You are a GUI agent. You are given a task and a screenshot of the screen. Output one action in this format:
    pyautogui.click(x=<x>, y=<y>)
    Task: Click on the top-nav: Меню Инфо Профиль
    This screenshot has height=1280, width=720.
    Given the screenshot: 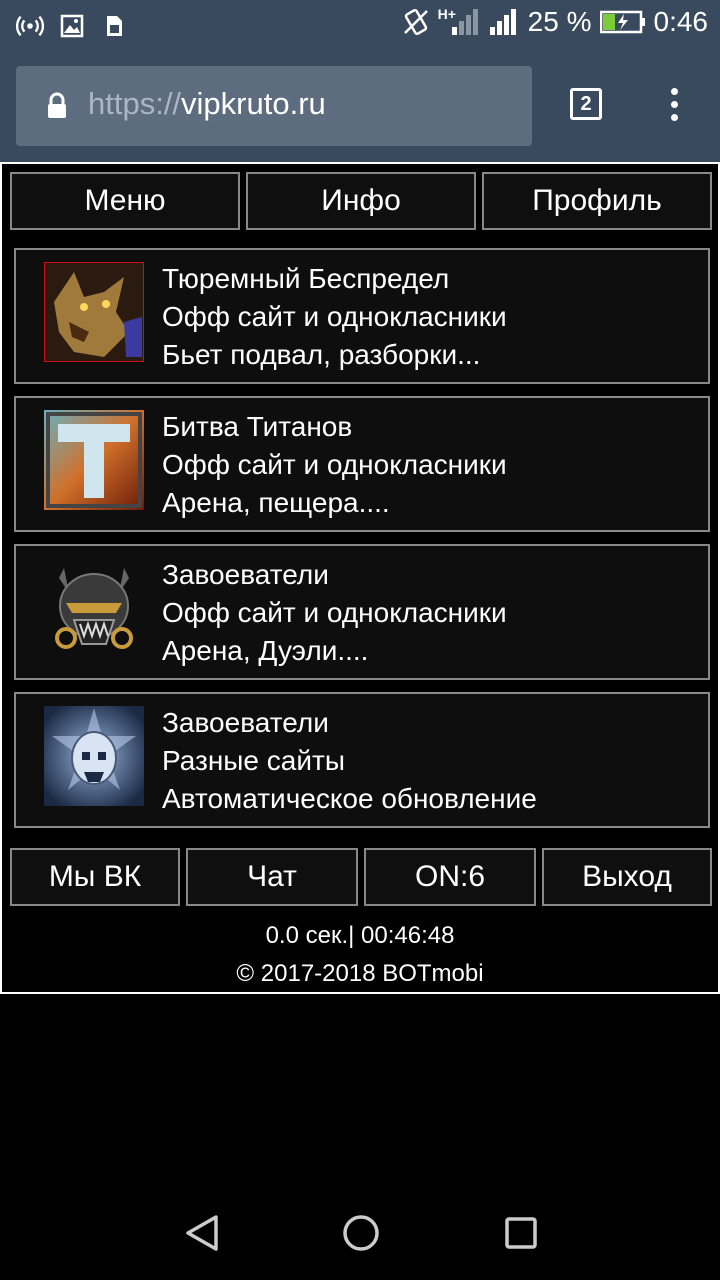 What is the action you would take?
    pyautogui.click(x=361, y=202)
    